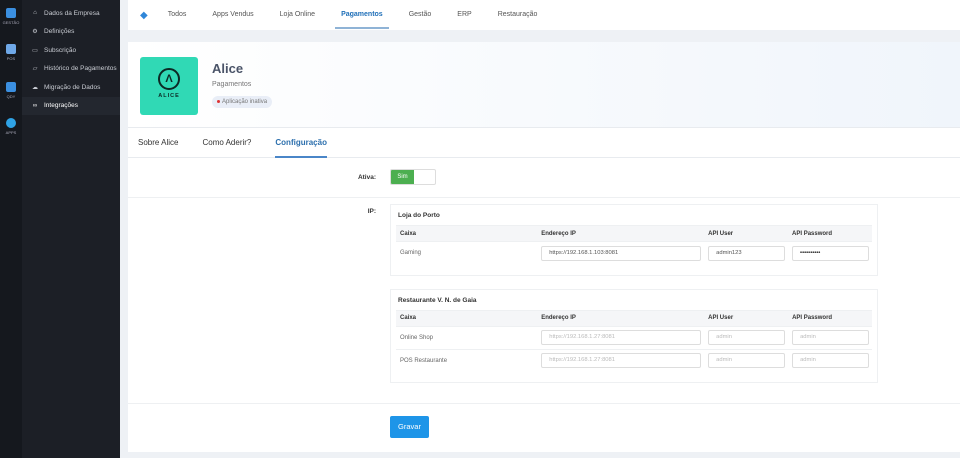  Describe the element at coordinates (297, 15) in the screenshot. I see `top-nav-tab: Loja Online` at that location.